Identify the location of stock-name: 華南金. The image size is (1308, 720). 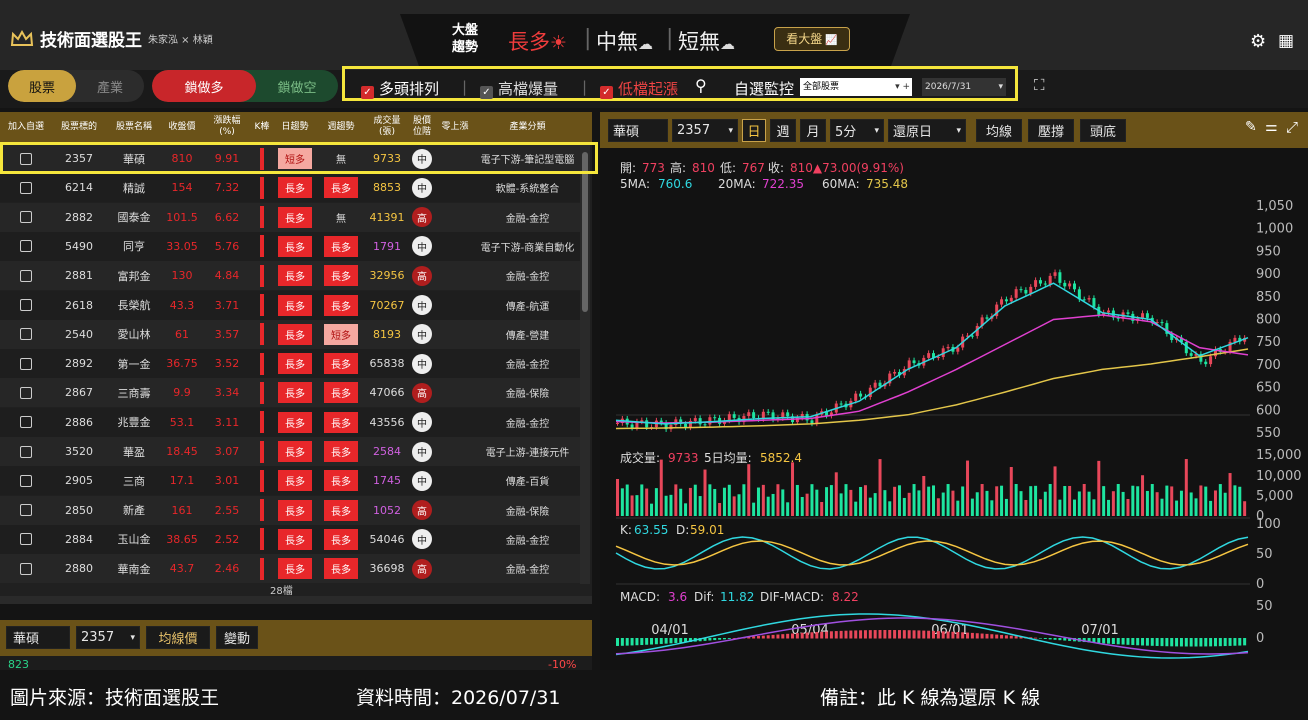
(134, 568).